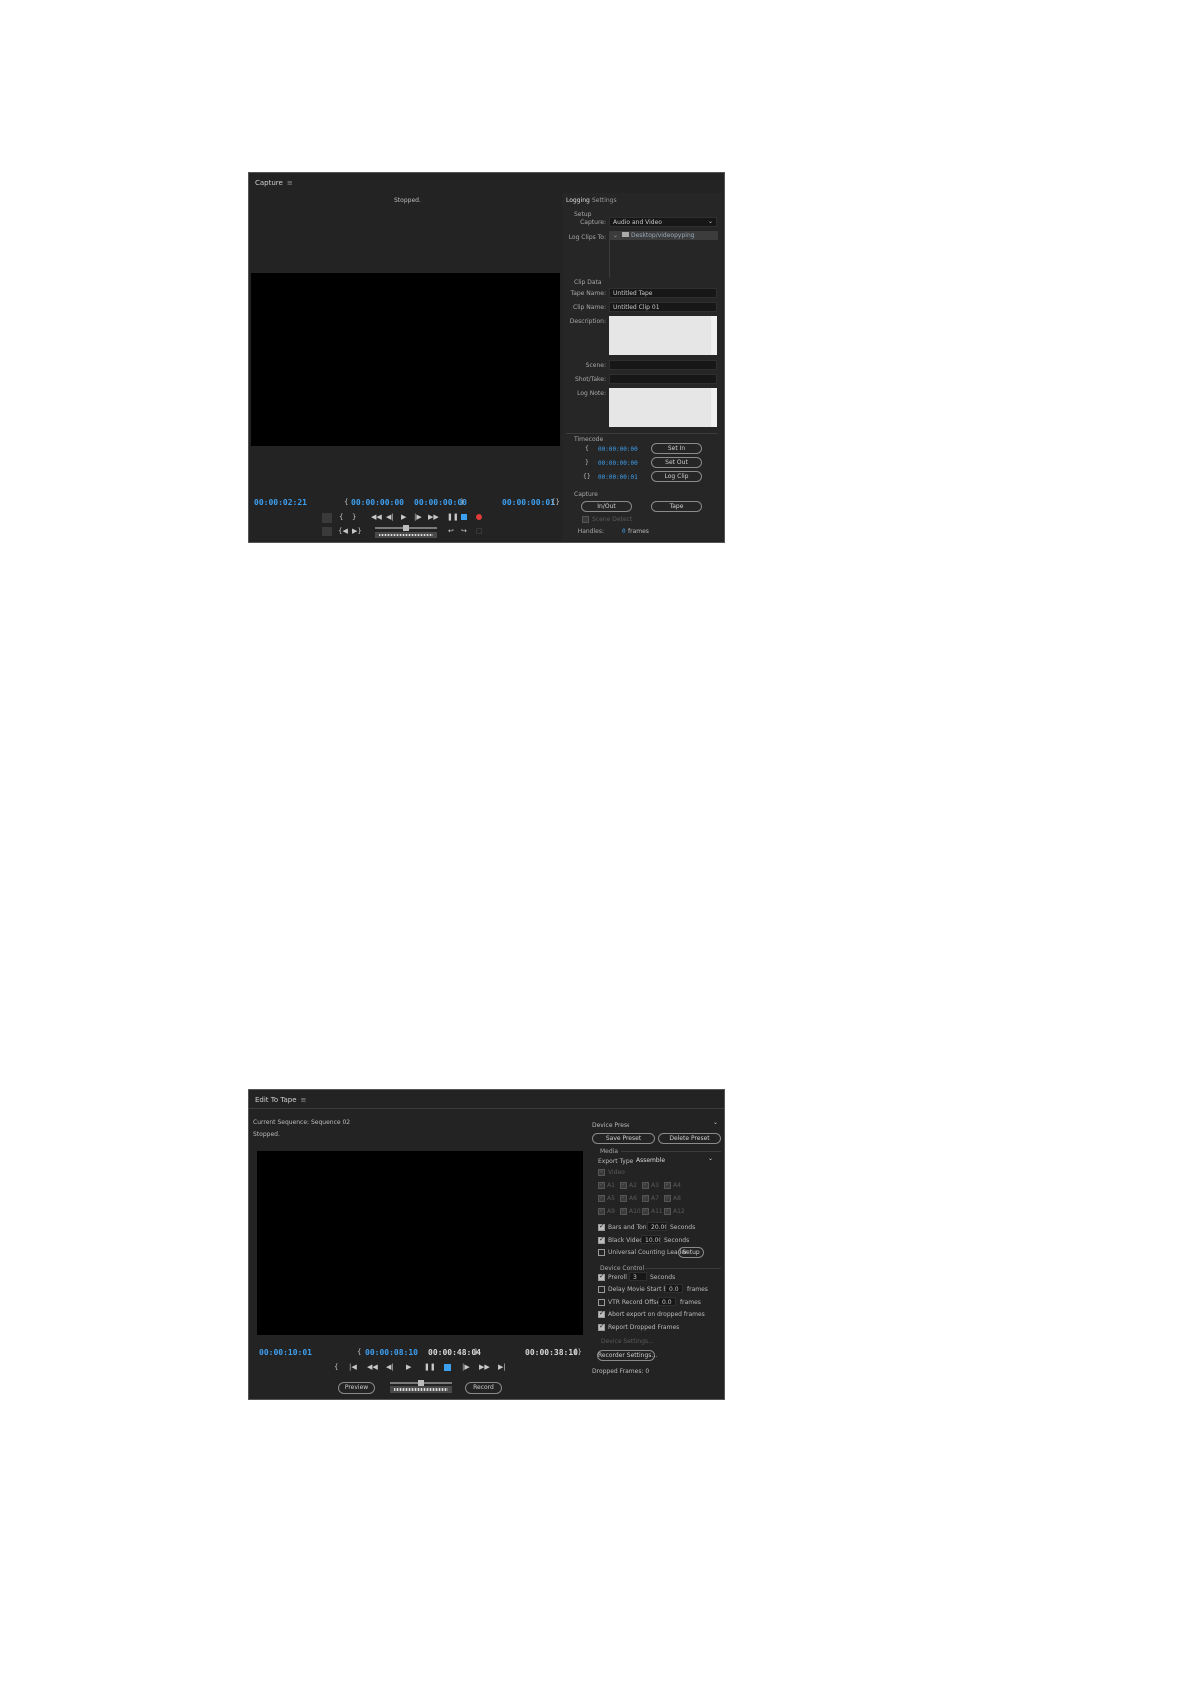  Describe the element at coordinates (280, 502) in the screenshot. I see `capture-current-timecode: 00:00:02:21` at that location.